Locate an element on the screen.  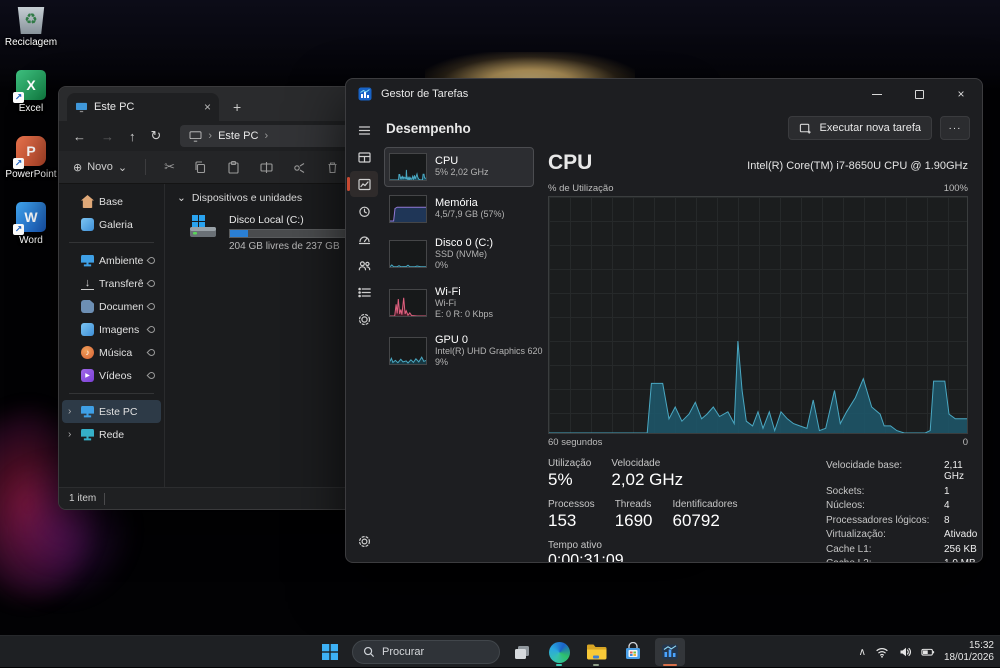
file-explorer-button is located at coordinates (596, 652).